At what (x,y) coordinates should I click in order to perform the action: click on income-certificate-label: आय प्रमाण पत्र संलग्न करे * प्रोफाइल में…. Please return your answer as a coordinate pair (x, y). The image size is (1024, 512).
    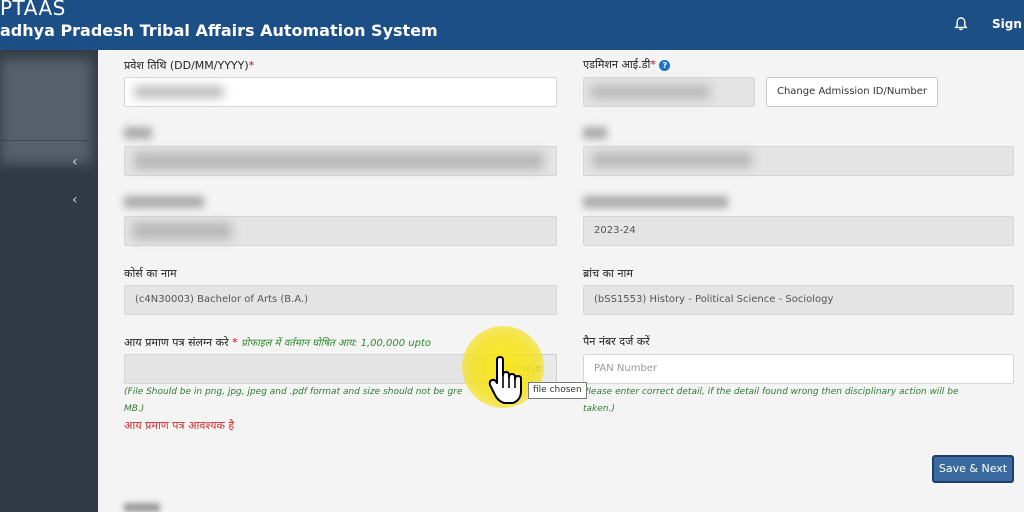
    Looking at the image, I should click on (278, 342).